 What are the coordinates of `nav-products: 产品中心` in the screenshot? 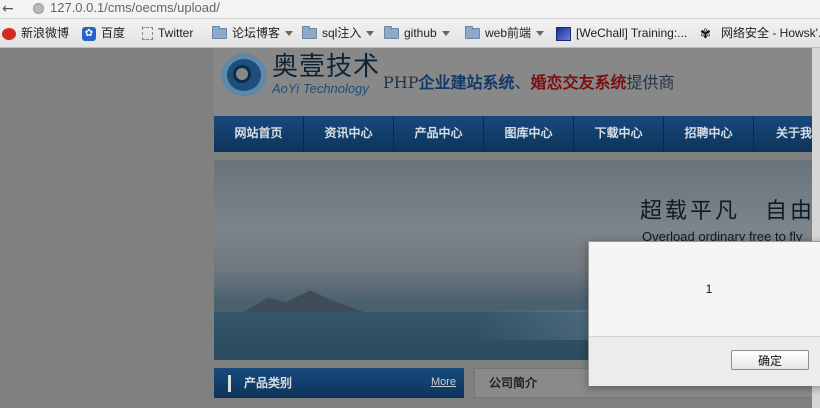 It's located at (439, 134).